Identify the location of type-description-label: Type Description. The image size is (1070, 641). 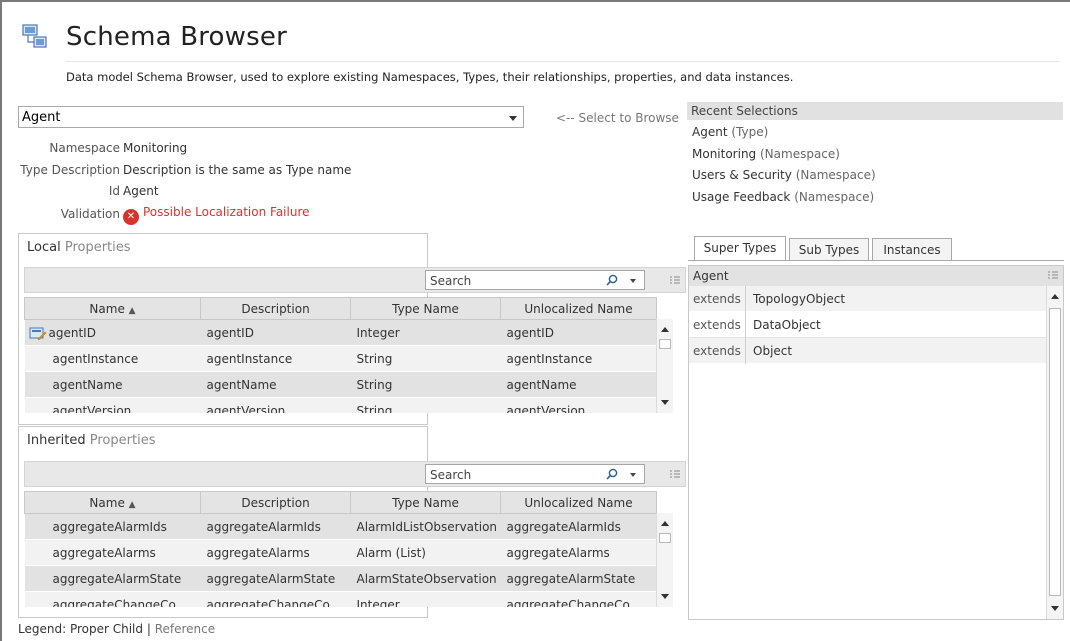
(70, 170).